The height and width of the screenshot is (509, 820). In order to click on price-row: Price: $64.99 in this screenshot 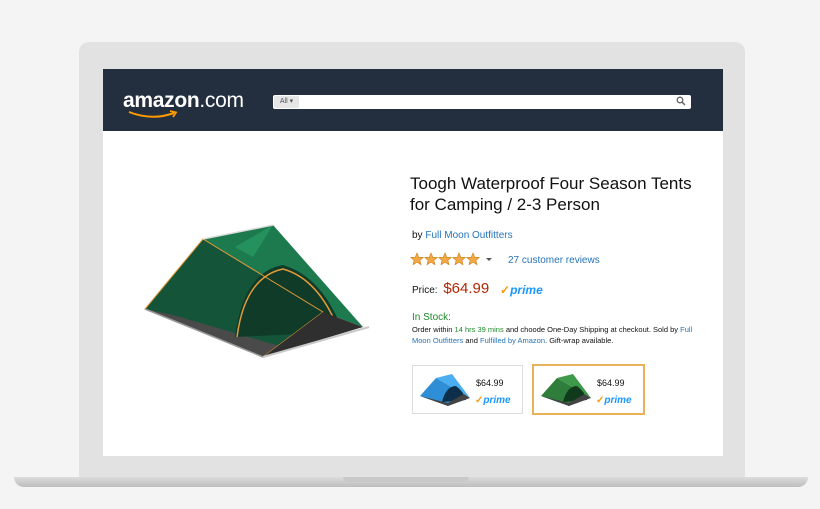, I will do `click(450, 288)`.